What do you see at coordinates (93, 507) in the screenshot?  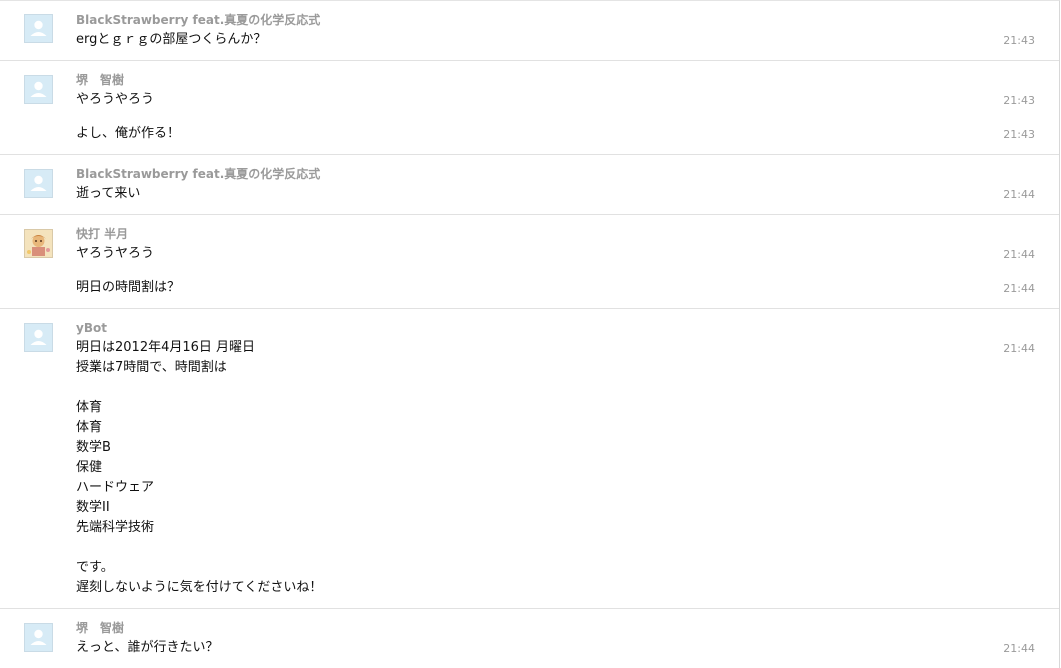 I see `message-text: 数学II` at bounding box center [93, 507].